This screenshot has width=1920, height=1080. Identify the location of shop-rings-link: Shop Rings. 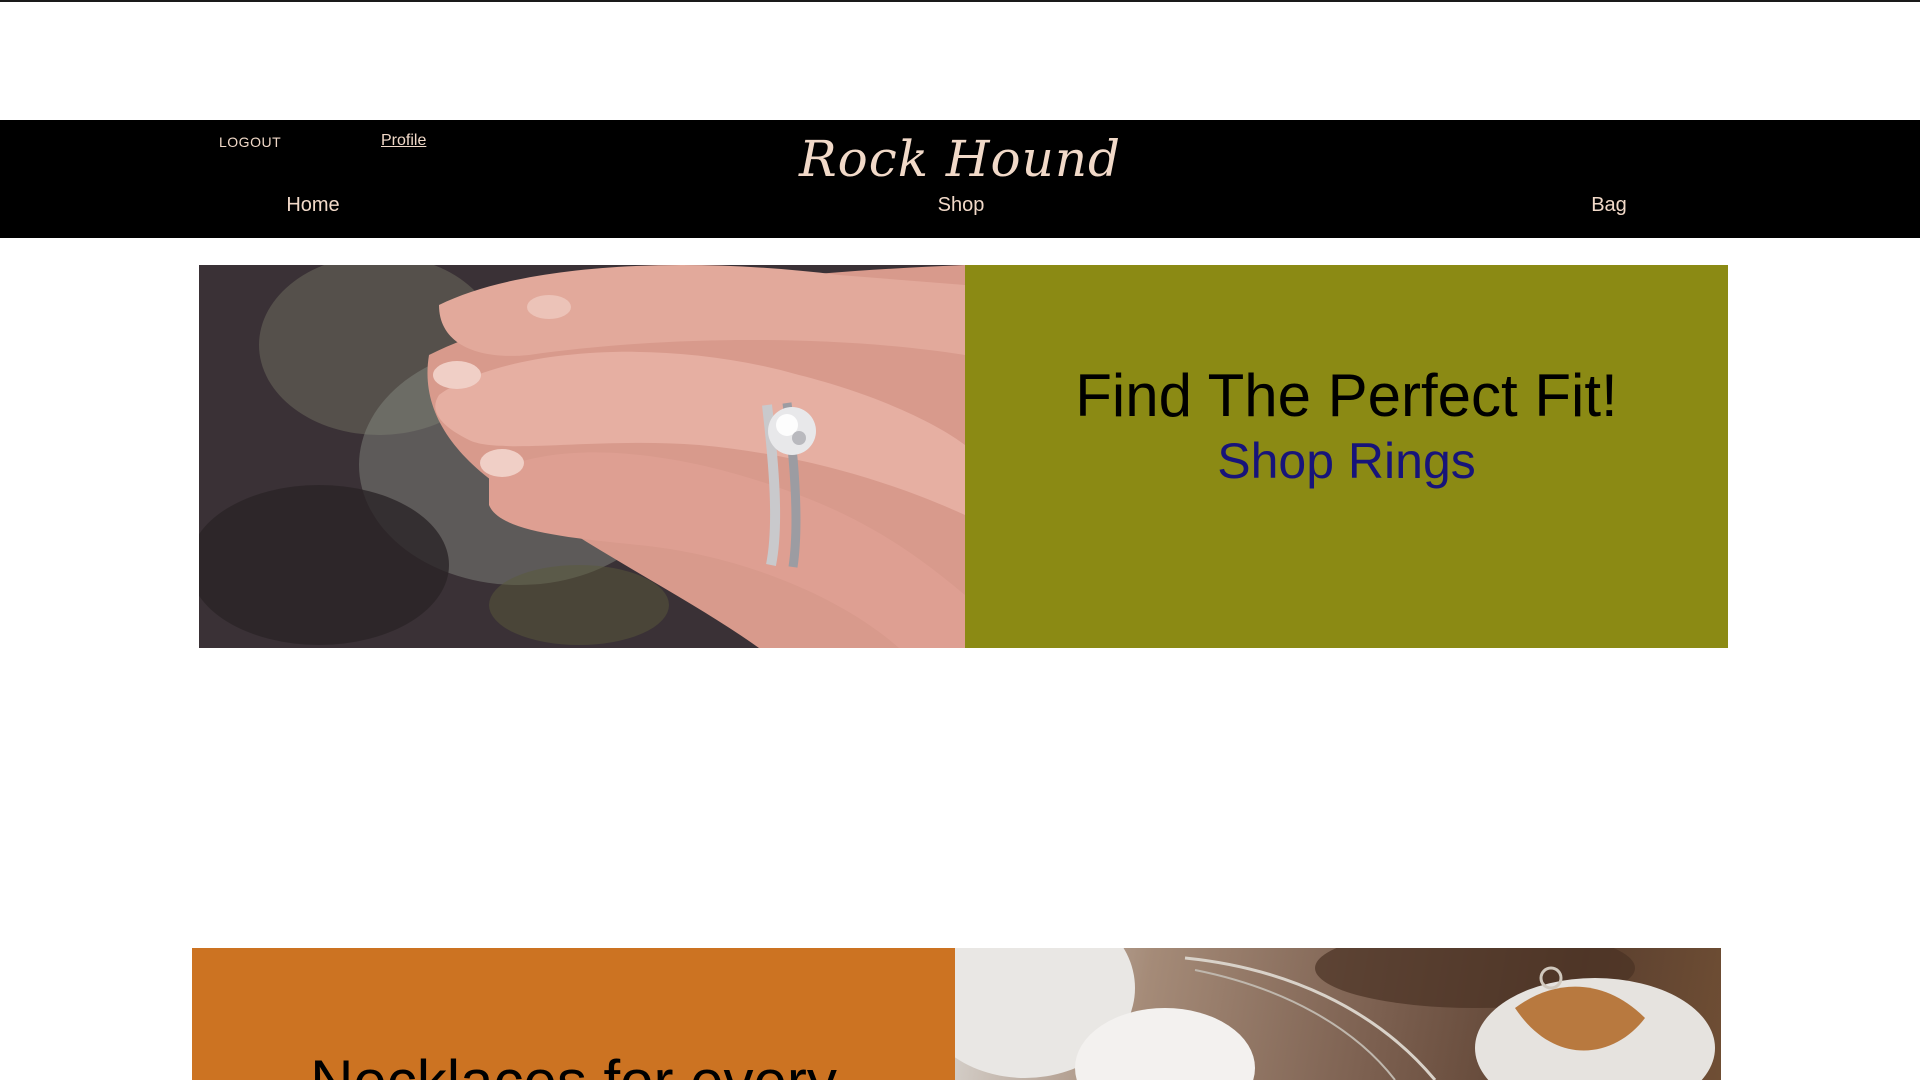
(1346, 461).